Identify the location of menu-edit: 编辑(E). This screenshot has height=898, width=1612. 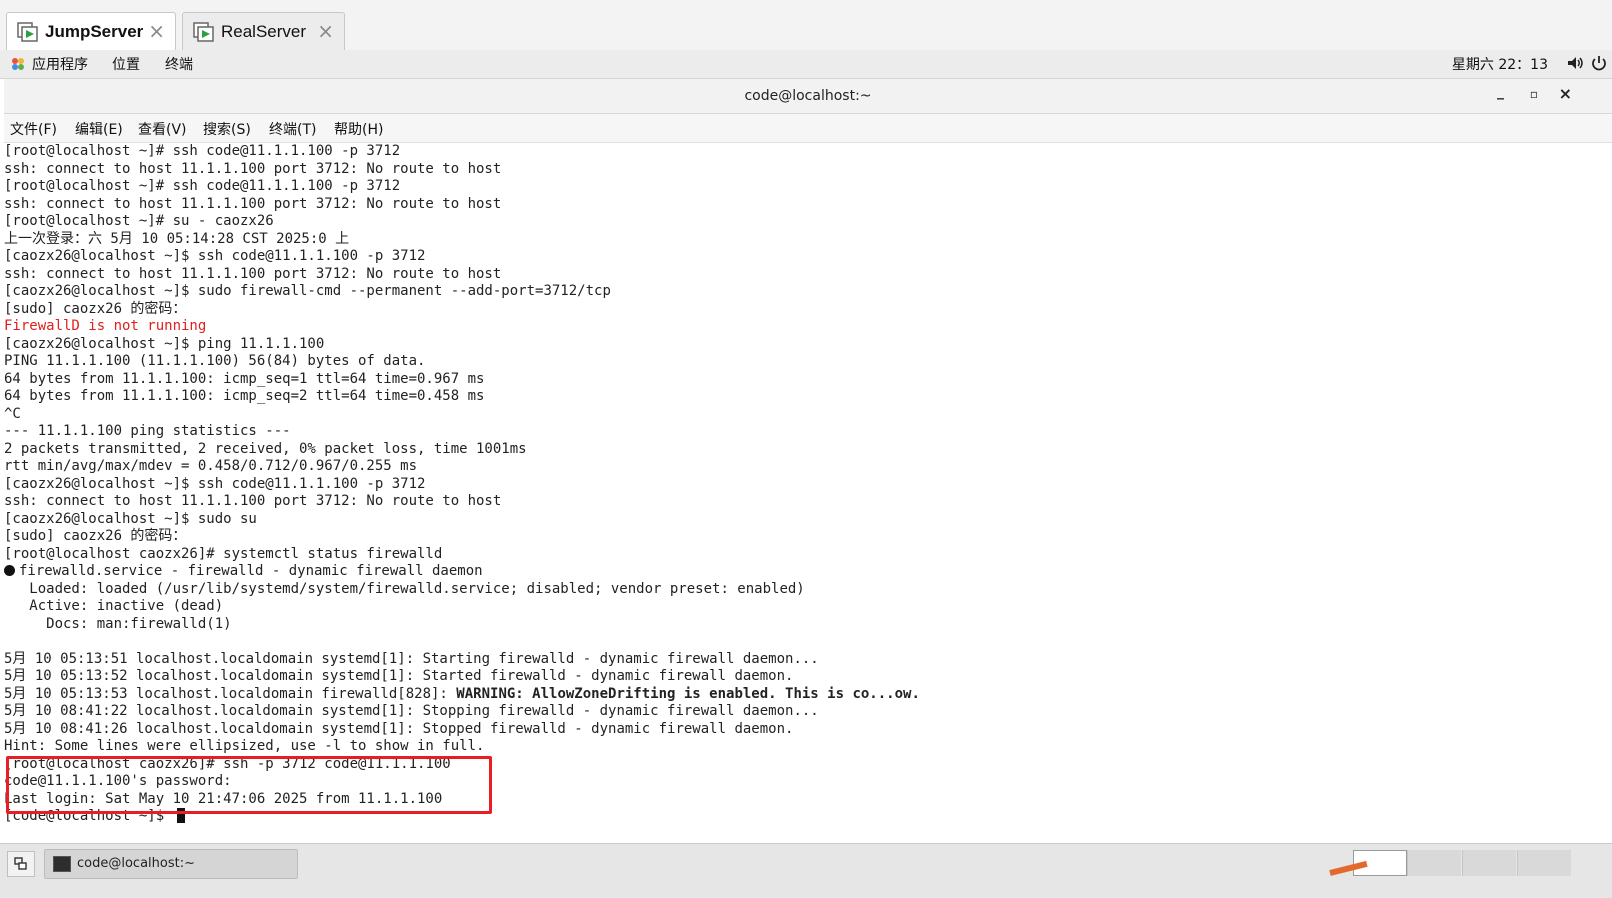
(99, 129).